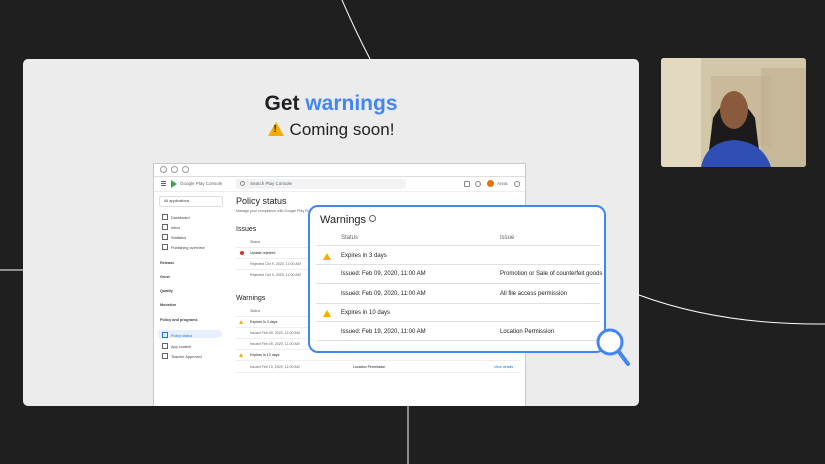  What do you see at coordinates (490, 183) in the screenshot?
I see `avatar` at bounding box center [490, 183].